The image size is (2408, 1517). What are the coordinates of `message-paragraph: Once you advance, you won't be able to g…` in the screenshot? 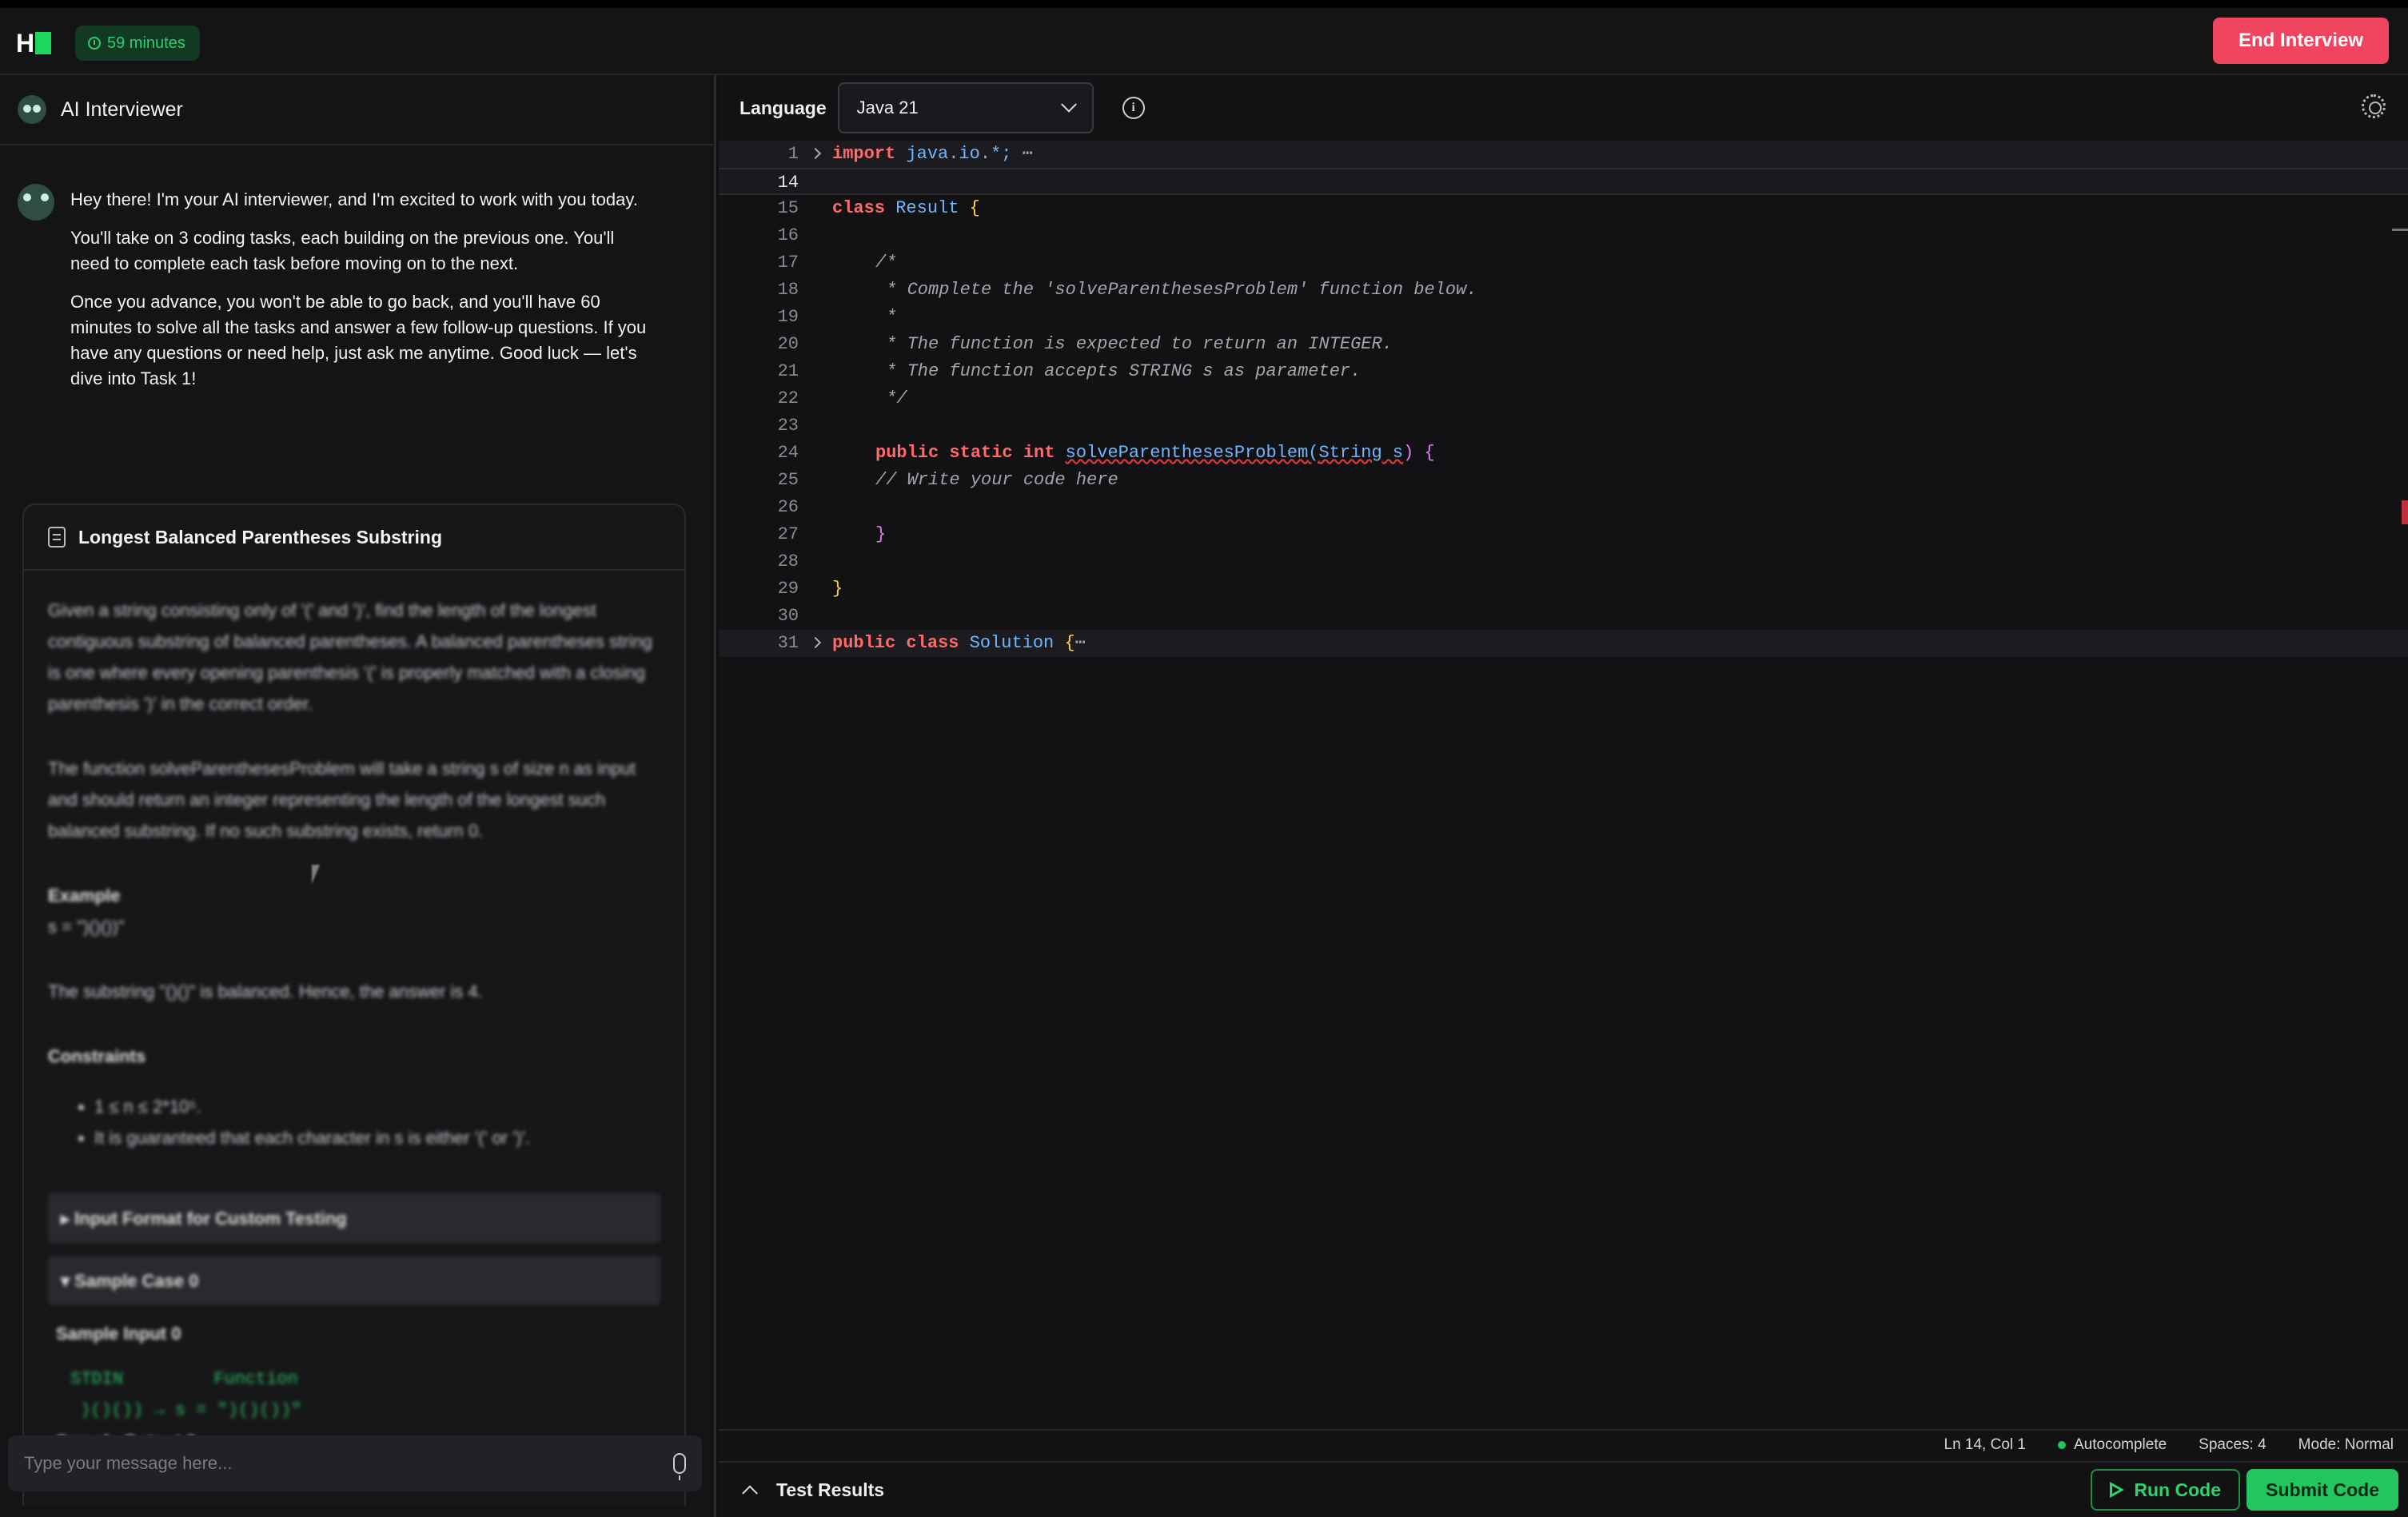 It's located at (358, 340).